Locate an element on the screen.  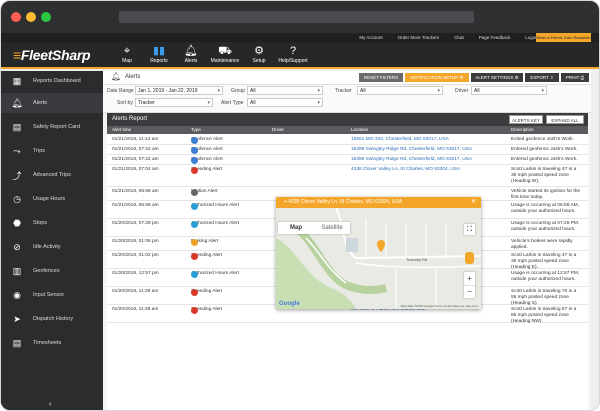
notification-setup-button: NOTIFICATION SETUP ⚙ is located at coordinates (437, 77).